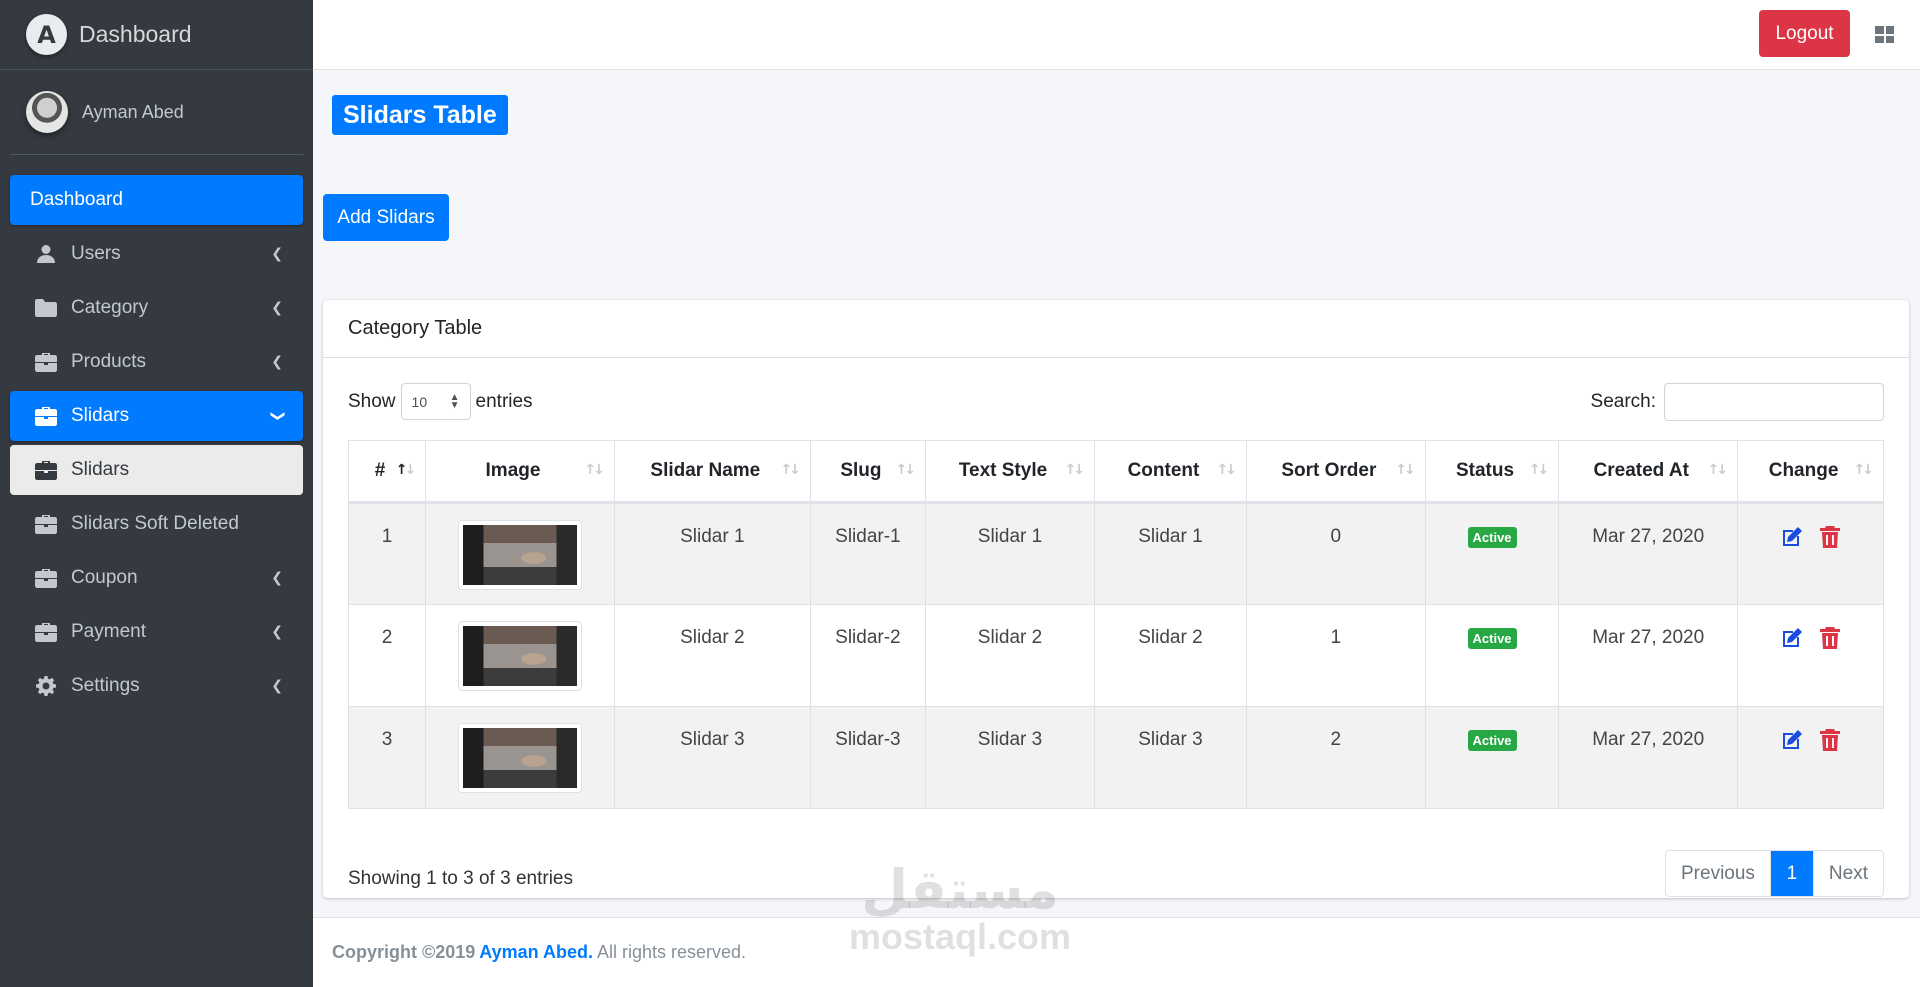 The width and height of the screenshot is (1920, 987). Describe the element at coordinates (1335, 757) in the screenshot. I see `cell-sort-order: 2` at that location.